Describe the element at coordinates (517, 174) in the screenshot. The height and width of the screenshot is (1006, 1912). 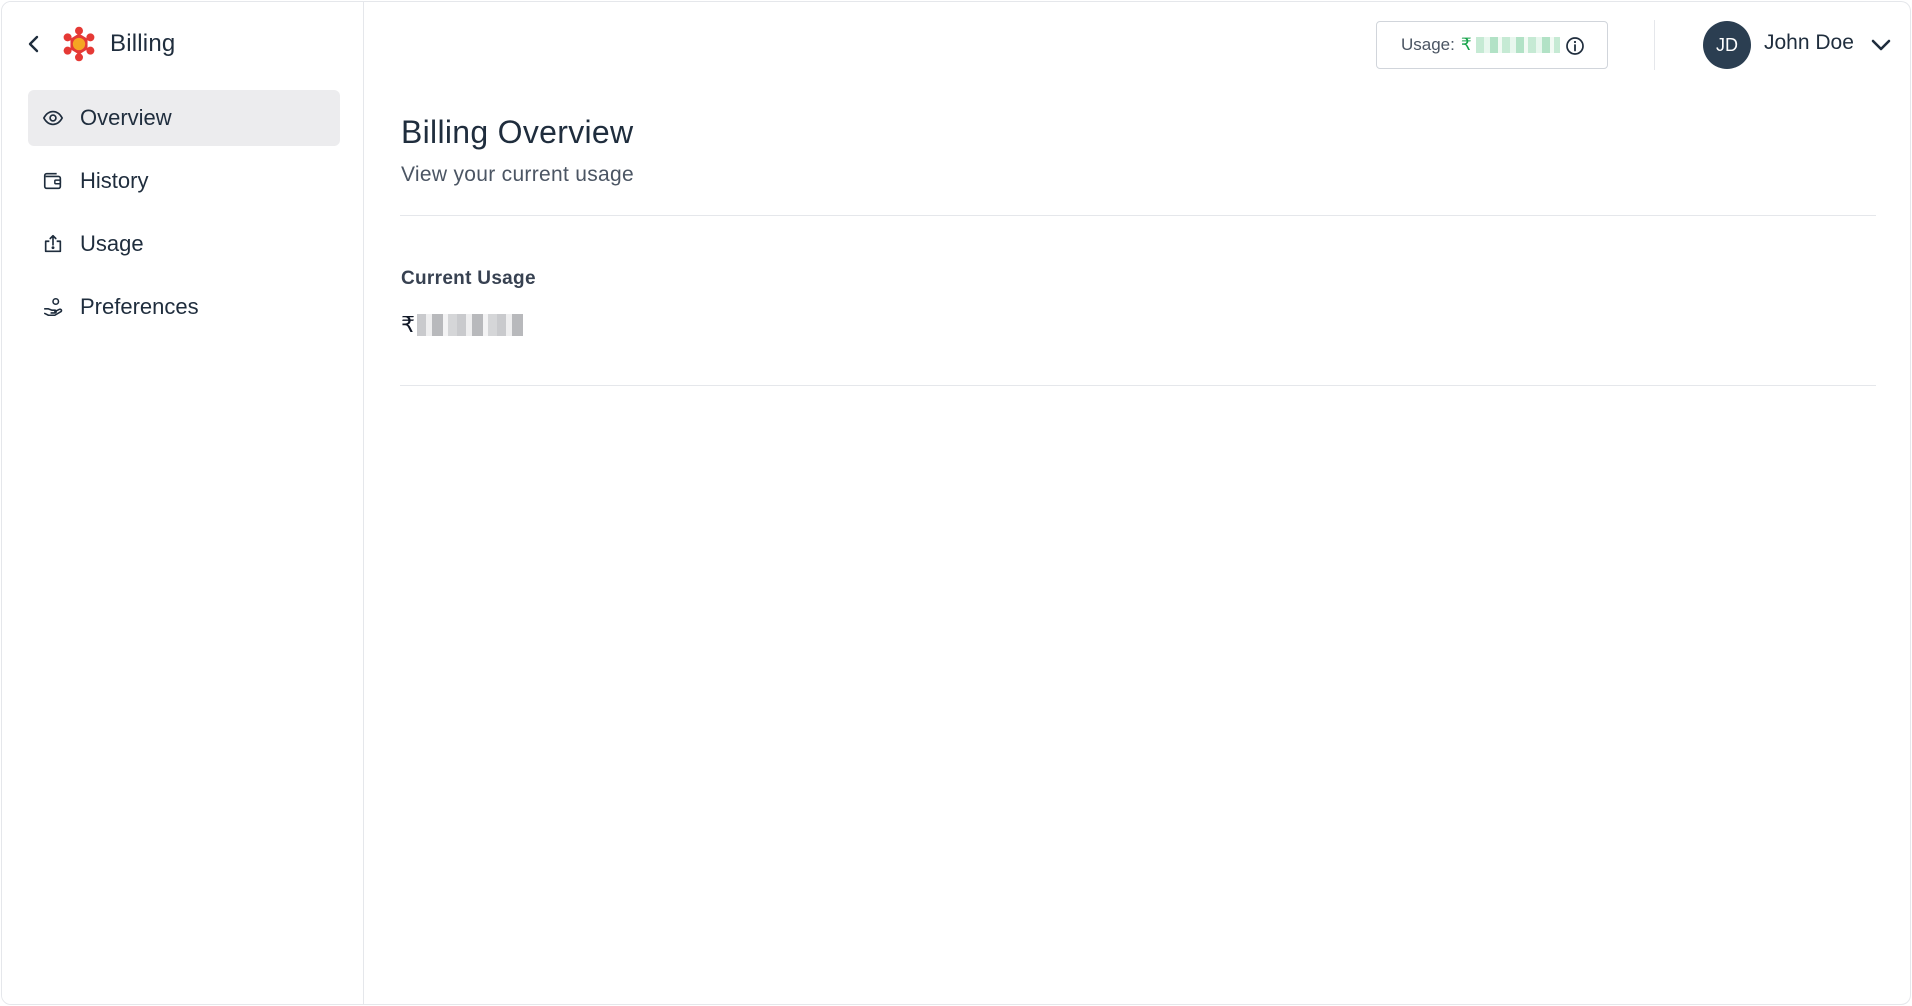
I see `page-subtitle: View your current usage` at that location.